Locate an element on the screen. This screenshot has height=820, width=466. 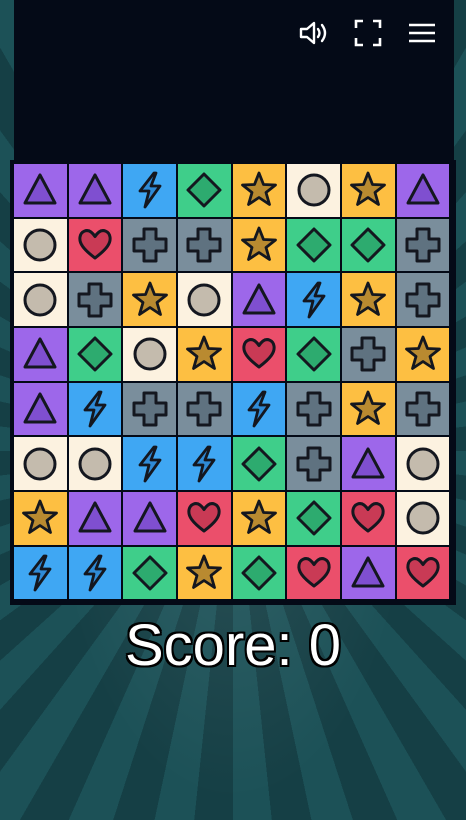
menu-hamburger-icon is located at coordinates (422, 33).